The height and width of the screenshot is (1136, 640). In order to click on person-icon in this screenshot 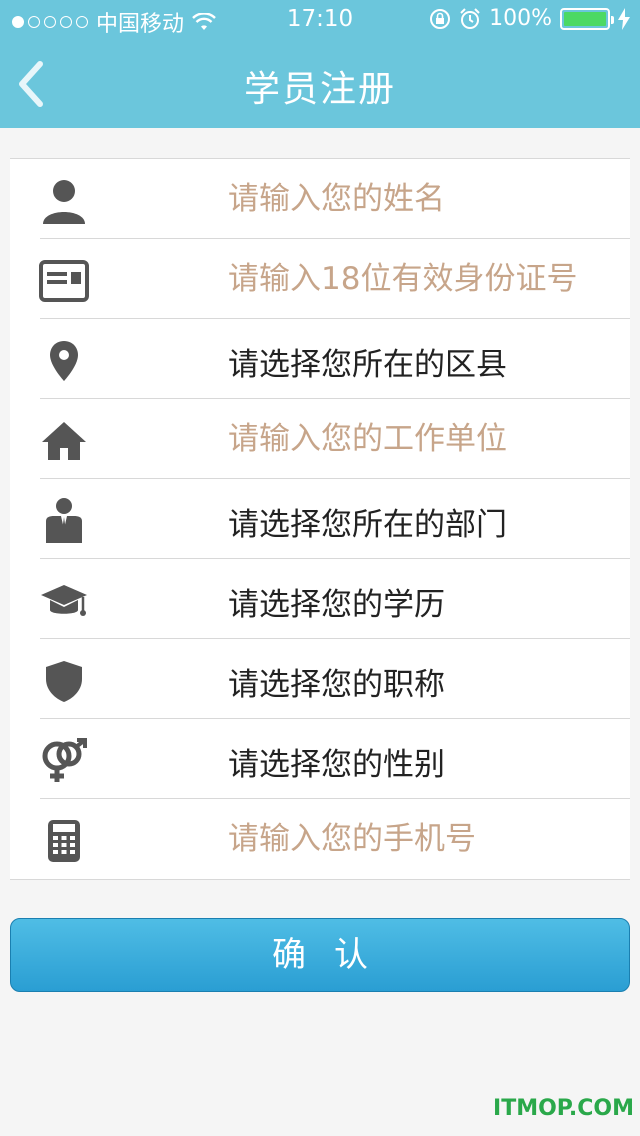, I will do `click(64, 201)`.